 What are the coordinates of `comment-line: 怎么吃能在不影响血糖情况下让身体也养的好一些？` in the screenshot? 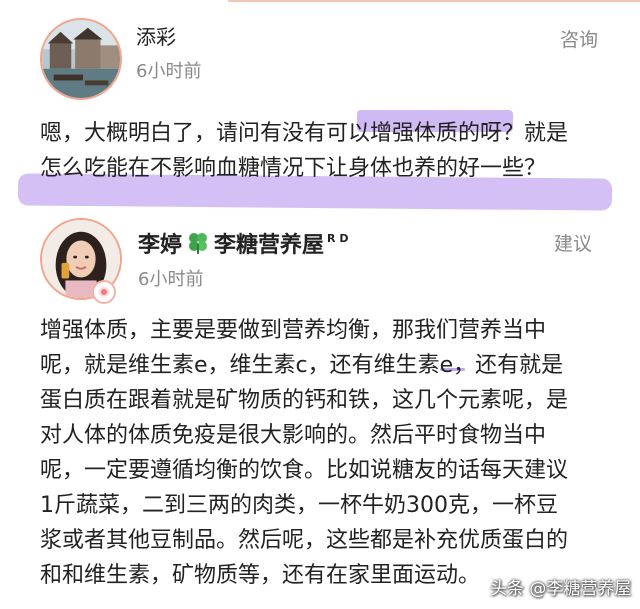 It's located at (293, 168).